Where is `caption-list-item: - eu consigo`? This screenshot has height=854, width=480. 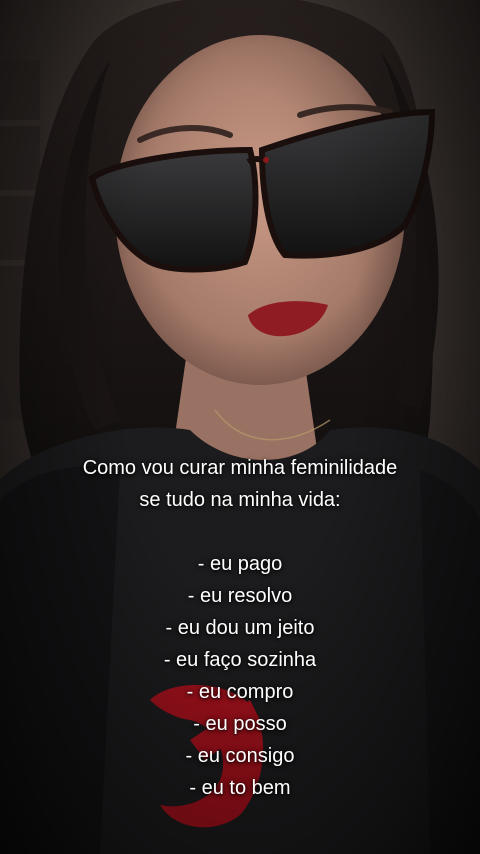 caption-list-item: - eu consigo is located at coordinates (240, 756).